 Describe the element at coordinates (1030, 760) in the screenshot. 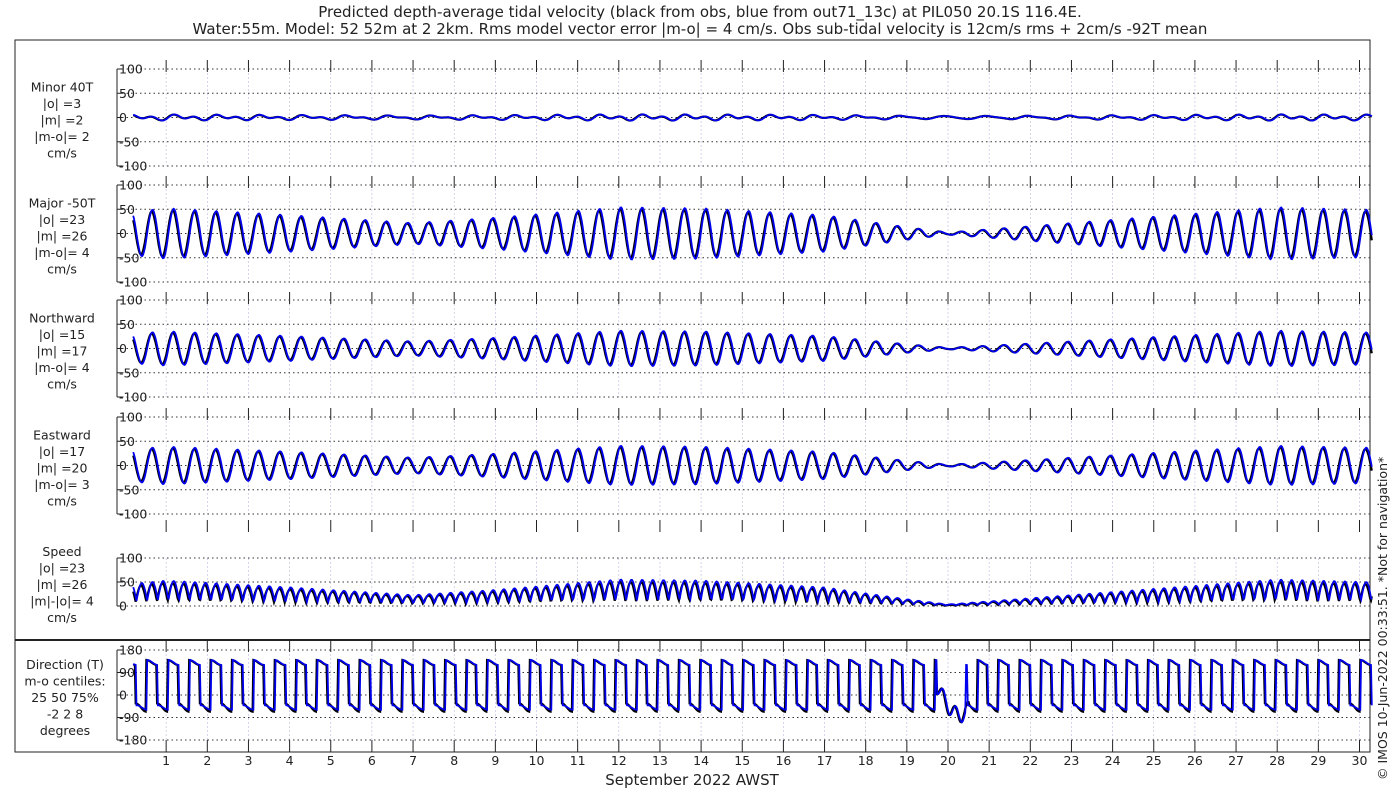

I see `x-tick-label: 22` at that location.